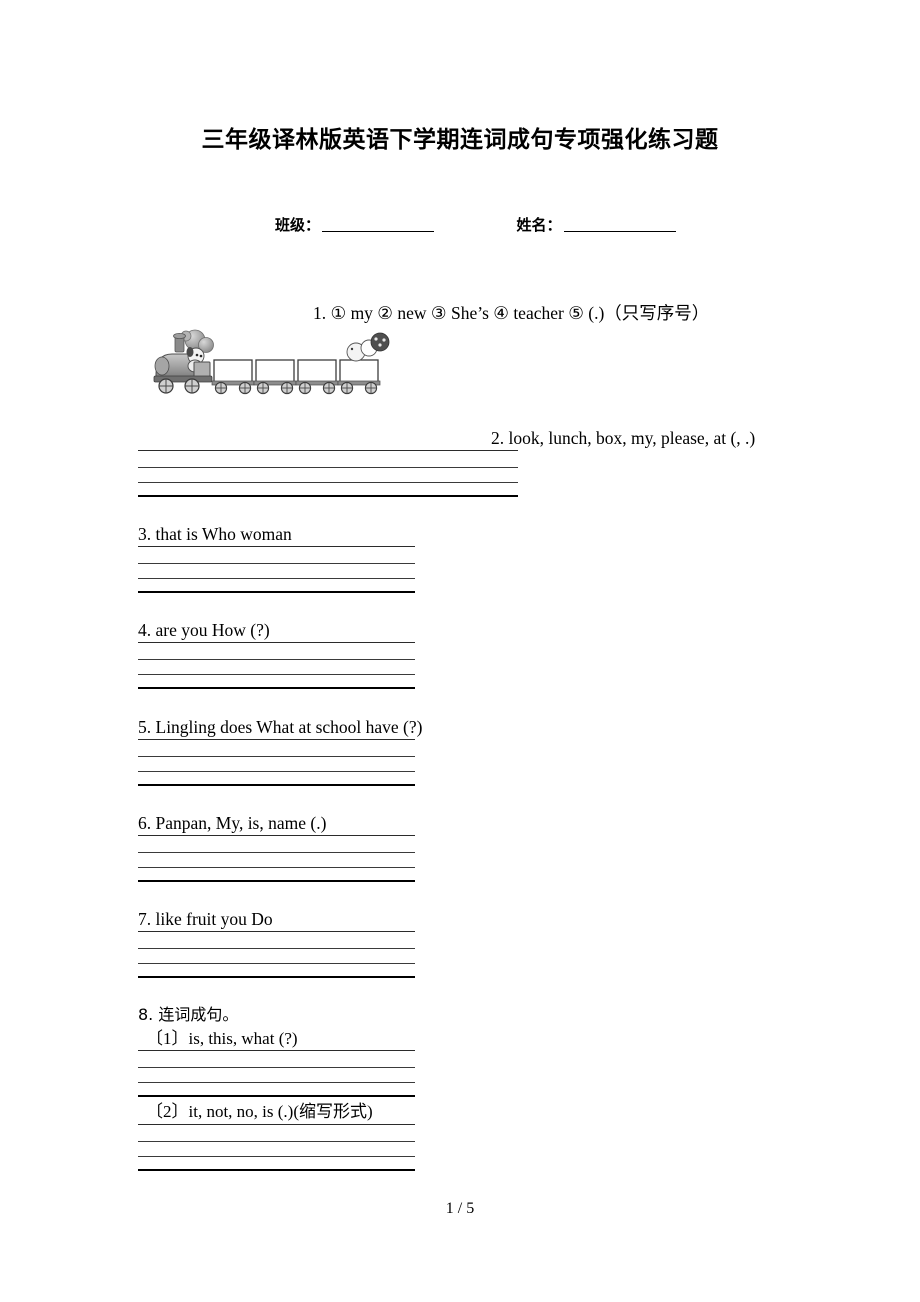 The image size is (920, 1302). Describe the element at coordinates (232, 823) in the screenshot. I see `question-6-prompt: 6. Panpan, My, is, name (.)` at that location.